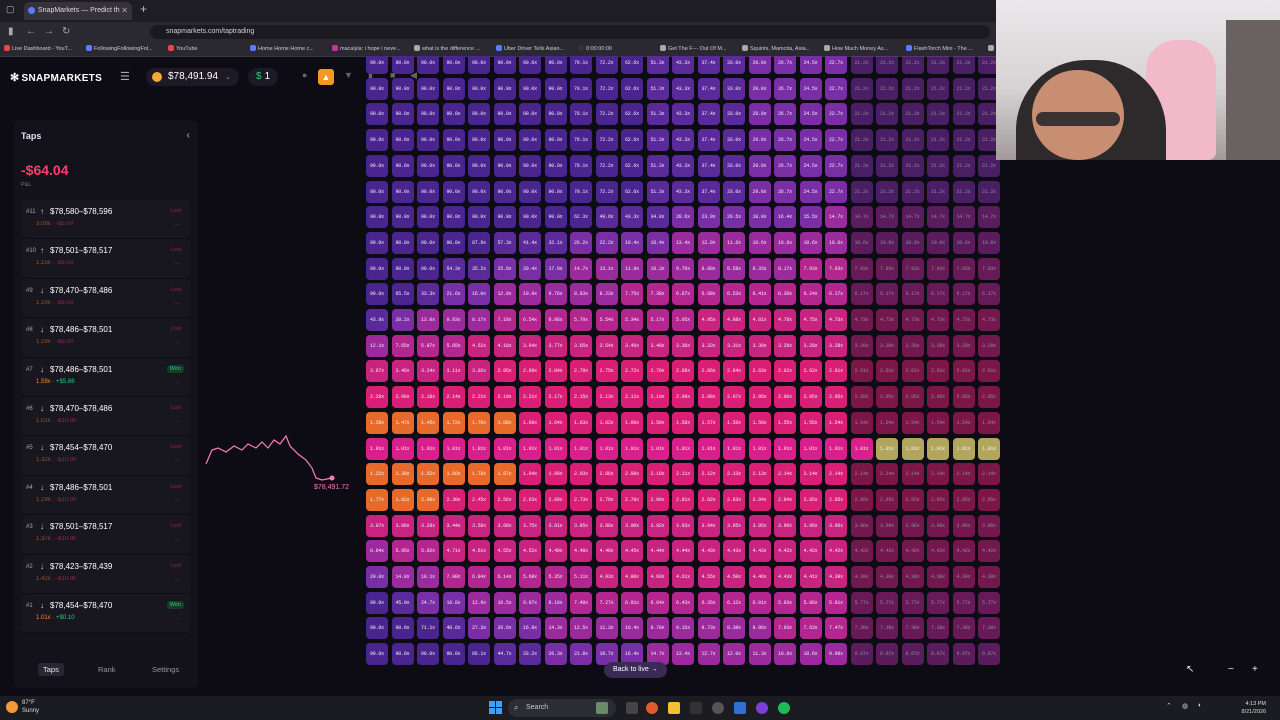  What do you see at coordinates (657, 551) in the screenshot?
I see `grid-cell: 4.44x` at bounding box center [657, 551].